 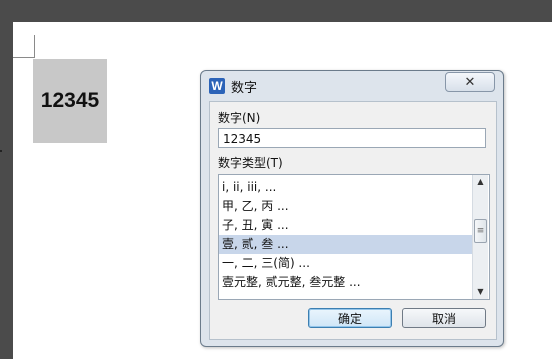 What do you see at coordinates (352, 86) in the screenshot?
I see `dialog-titlebar: W 数字 ✕` at bounding box center [352, 86].